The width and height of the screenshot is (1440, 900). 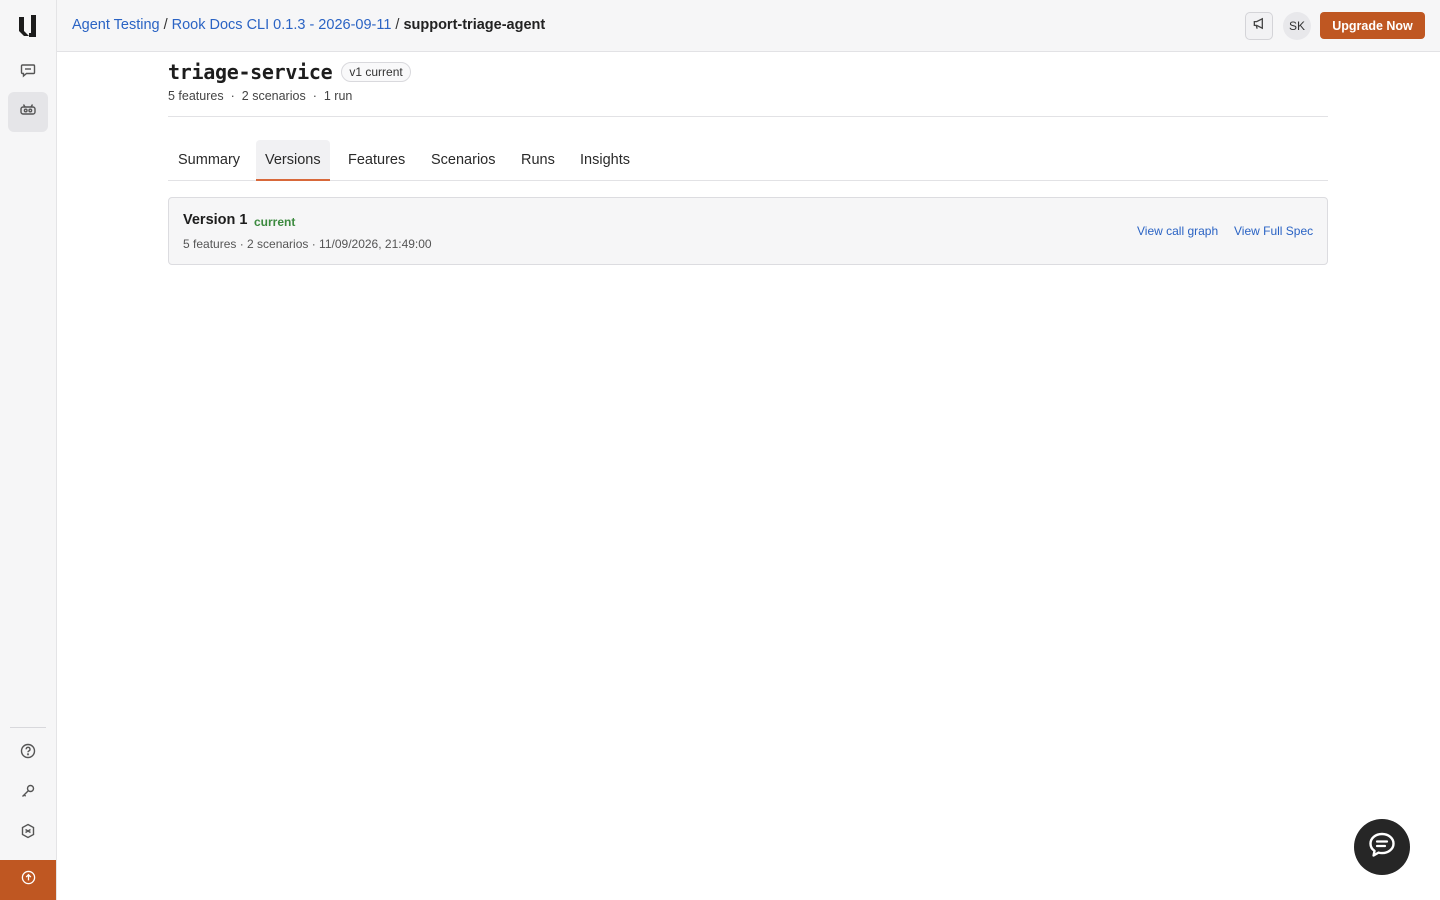 I want to click on settings-icon, so click(x=28, y=833).